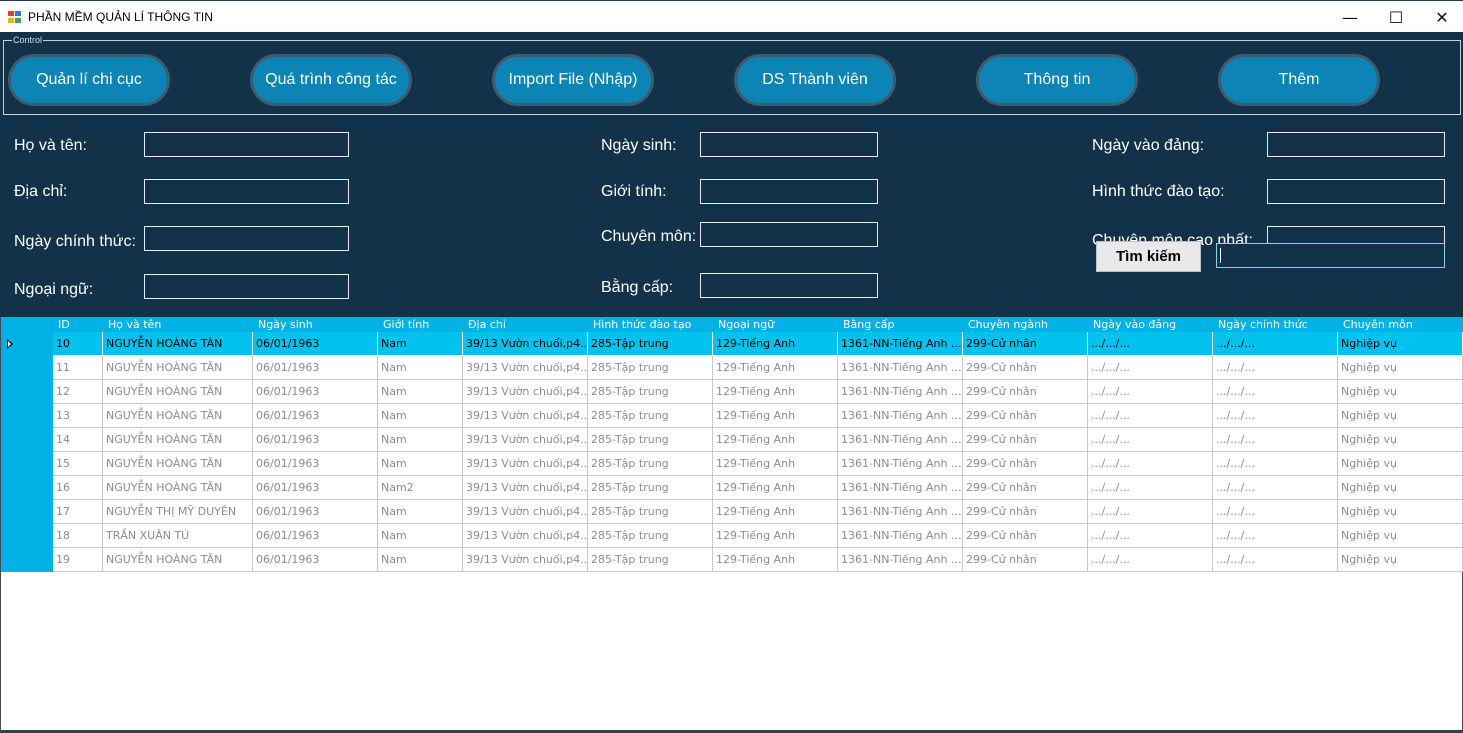 This screenshot has height=733, width=1463. What do you see at coordinates (775, 324) in the screenshot?
I see `column-header: Ngoại ngữ` at bounding box center [775, 324].